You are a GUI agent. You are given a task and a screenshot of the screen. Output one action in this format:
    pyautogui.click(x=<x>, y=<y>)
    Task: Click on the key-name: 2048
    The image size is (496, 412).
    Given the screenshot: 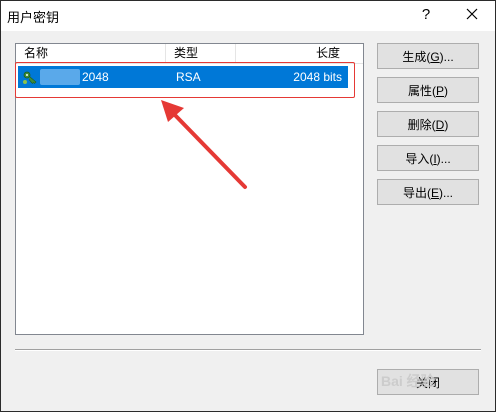 What is the action you would take?
    pyautogui.click(x=95, y=77)
    